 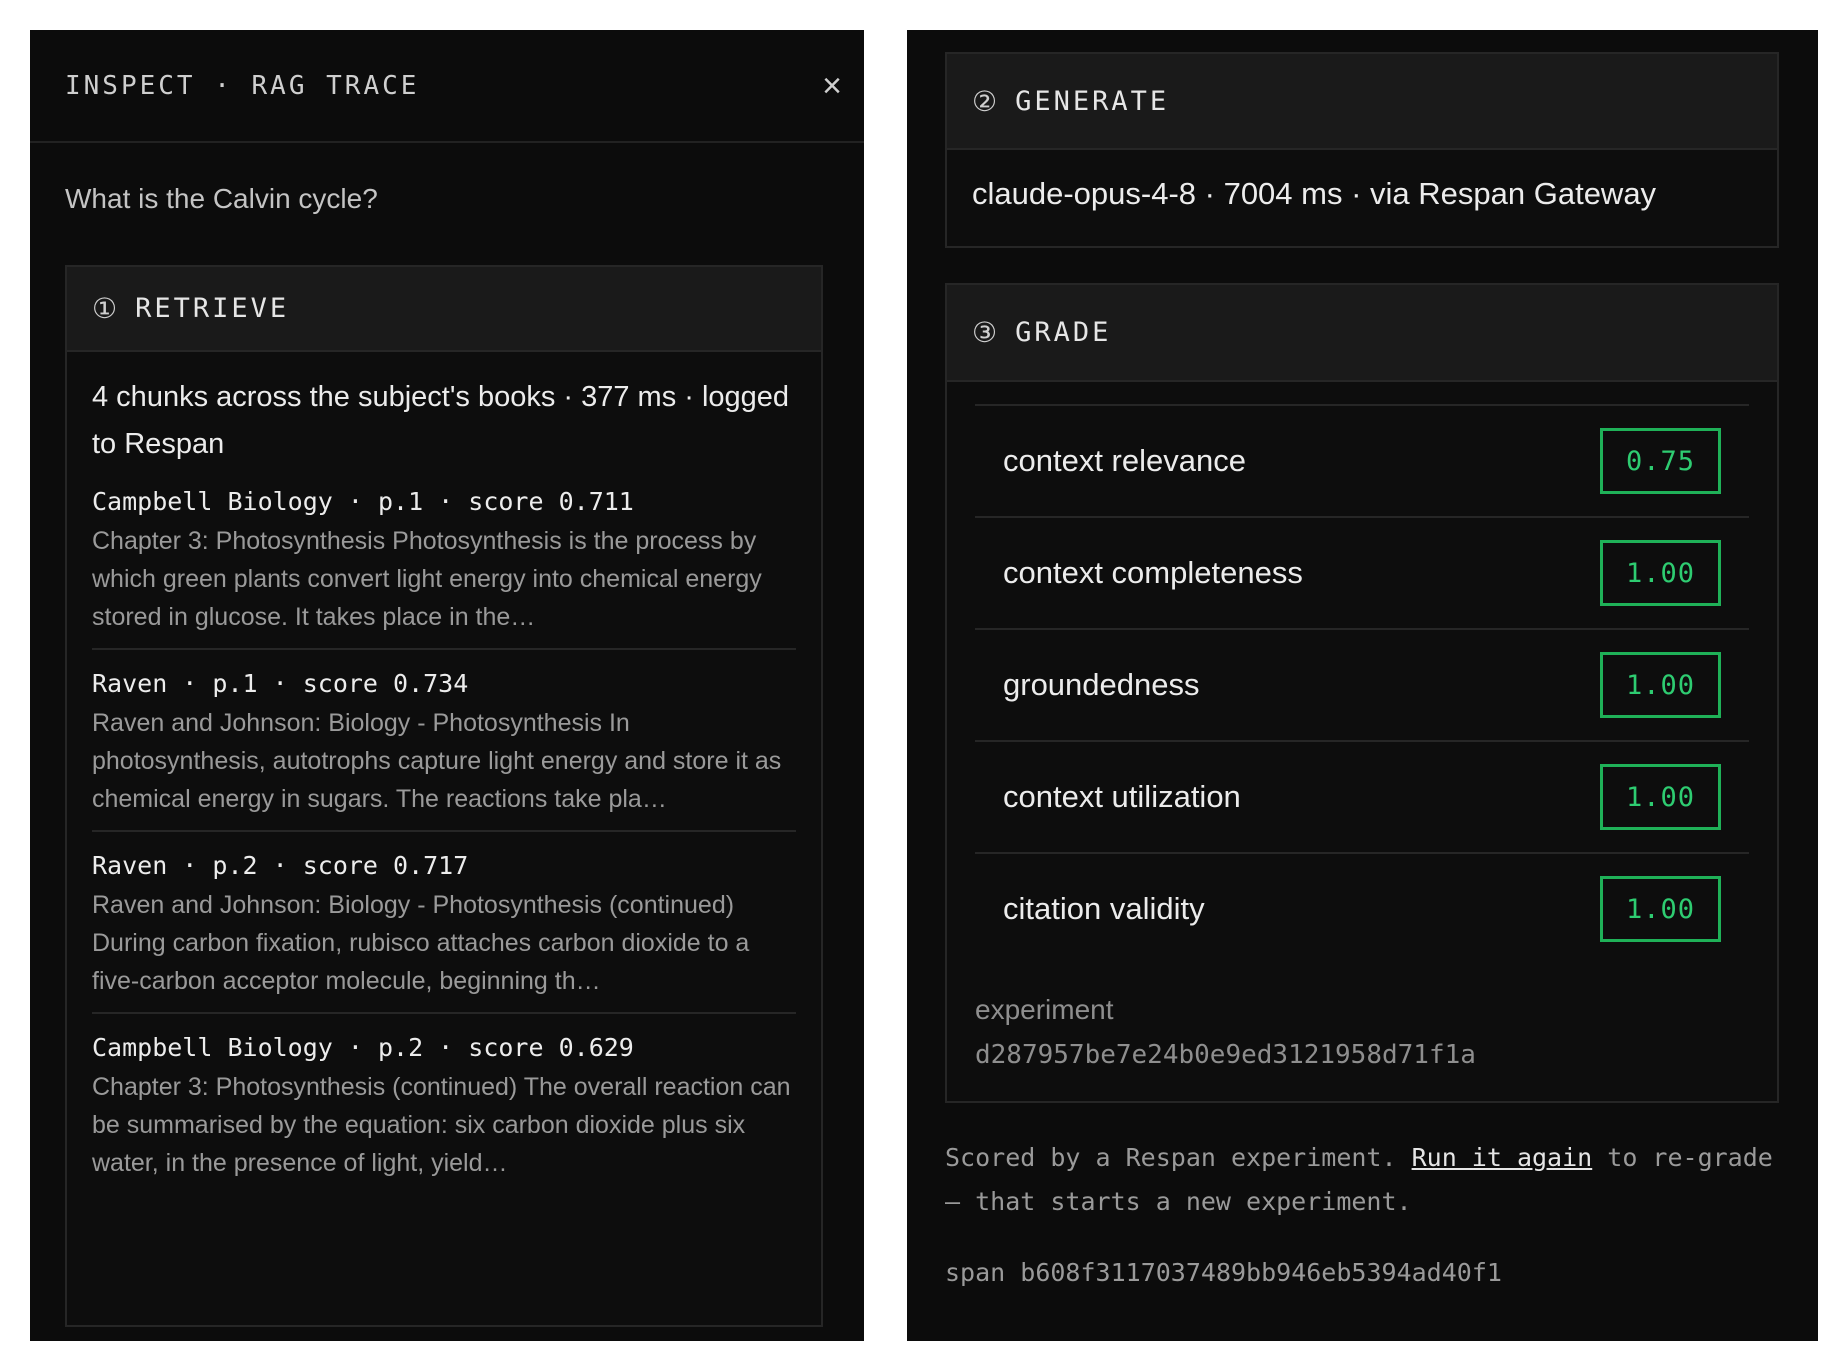 I want to click on chunk-meta: Raven · p.1 · score 0.734, so click(x=280, y=683).